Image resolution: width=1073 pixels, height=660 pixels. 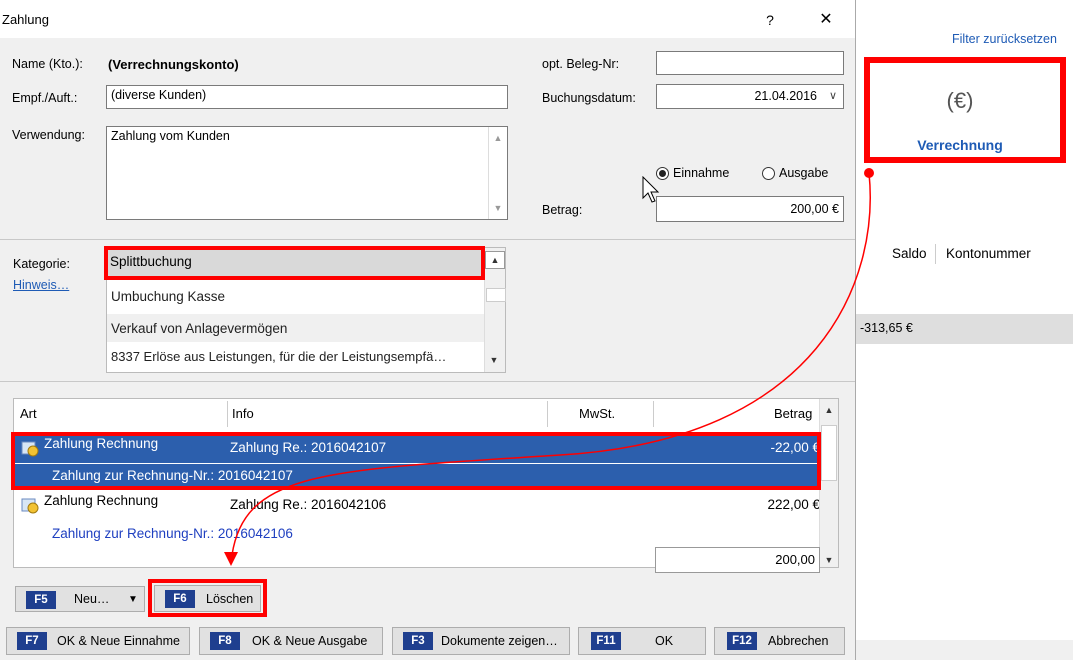 I want to click on list-item: Verkauf von Anlagevermögen, so click(x=296, y=329).